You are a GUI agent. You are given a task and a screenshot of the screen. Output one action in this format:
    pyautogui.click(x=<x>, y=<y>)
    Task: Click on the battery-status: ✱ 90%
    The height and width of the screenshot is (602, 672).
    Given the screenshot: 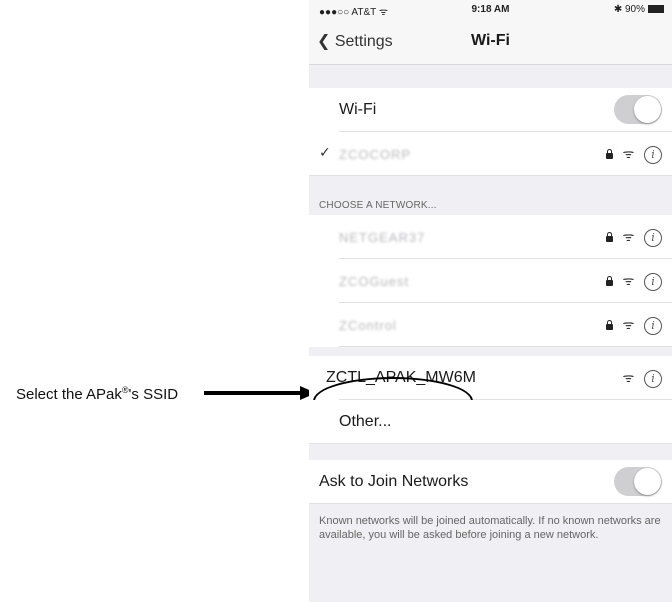 What is the action you would take?
    pyautogui.click(x=639, y=9)
    